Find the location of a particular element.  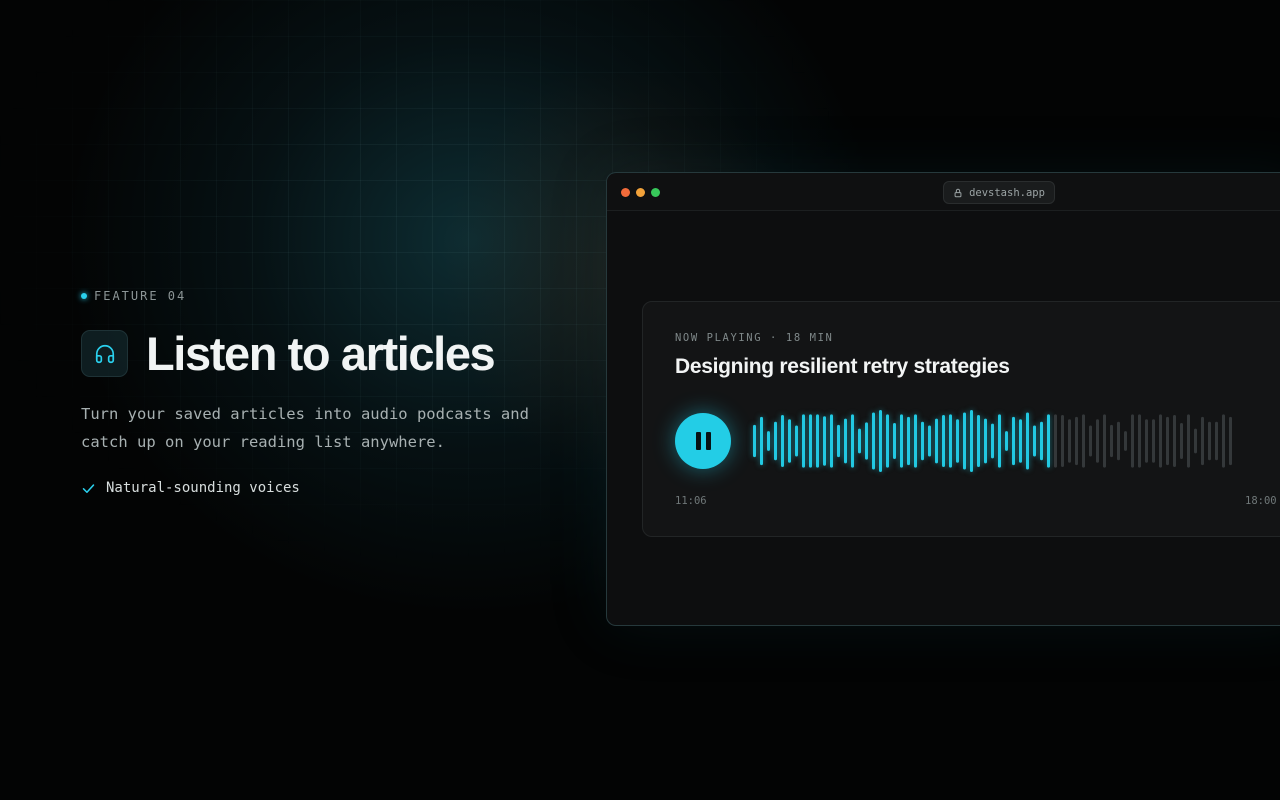

feature-heading: Listen to articles is located at coordinates (288, 353).